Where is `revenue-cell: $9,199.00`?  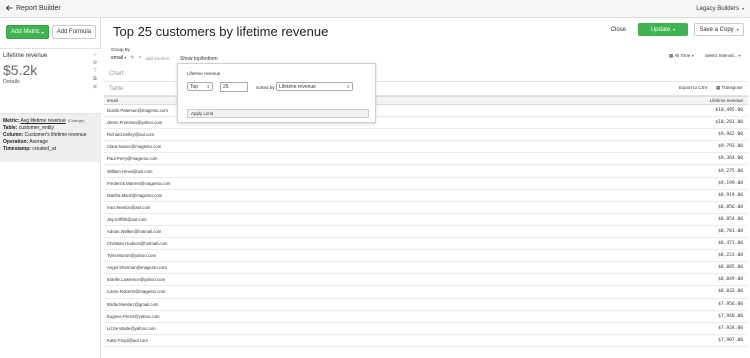 revenue-cell: $9,199.00 is located at coordinates (730, 183).